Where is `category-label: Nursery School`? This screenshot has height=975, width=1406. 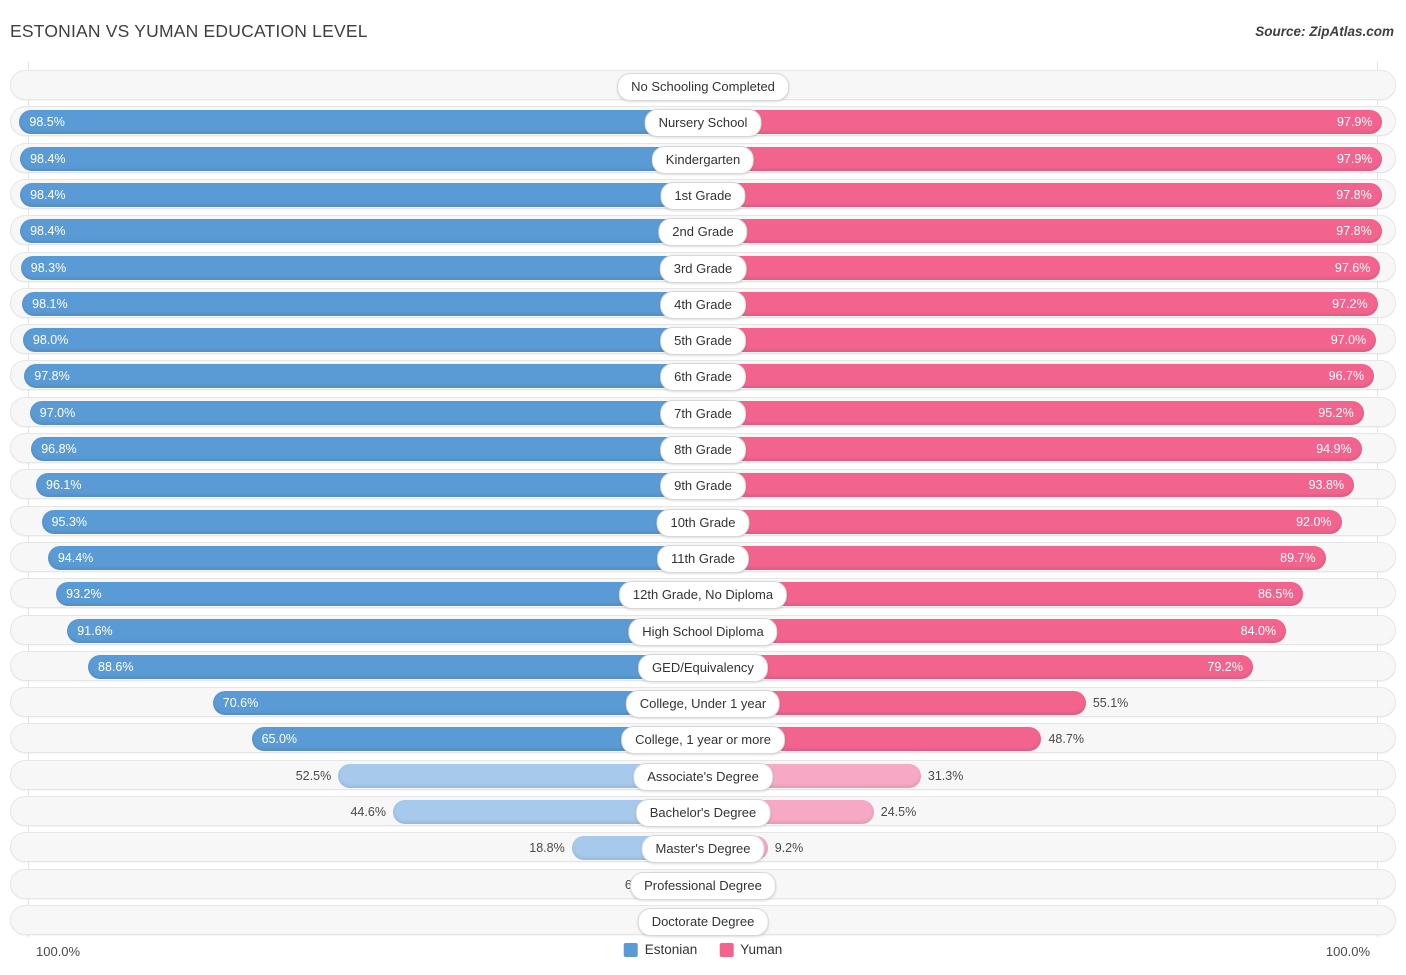 category-label: Nursery School is located at coordinates (703, 123).